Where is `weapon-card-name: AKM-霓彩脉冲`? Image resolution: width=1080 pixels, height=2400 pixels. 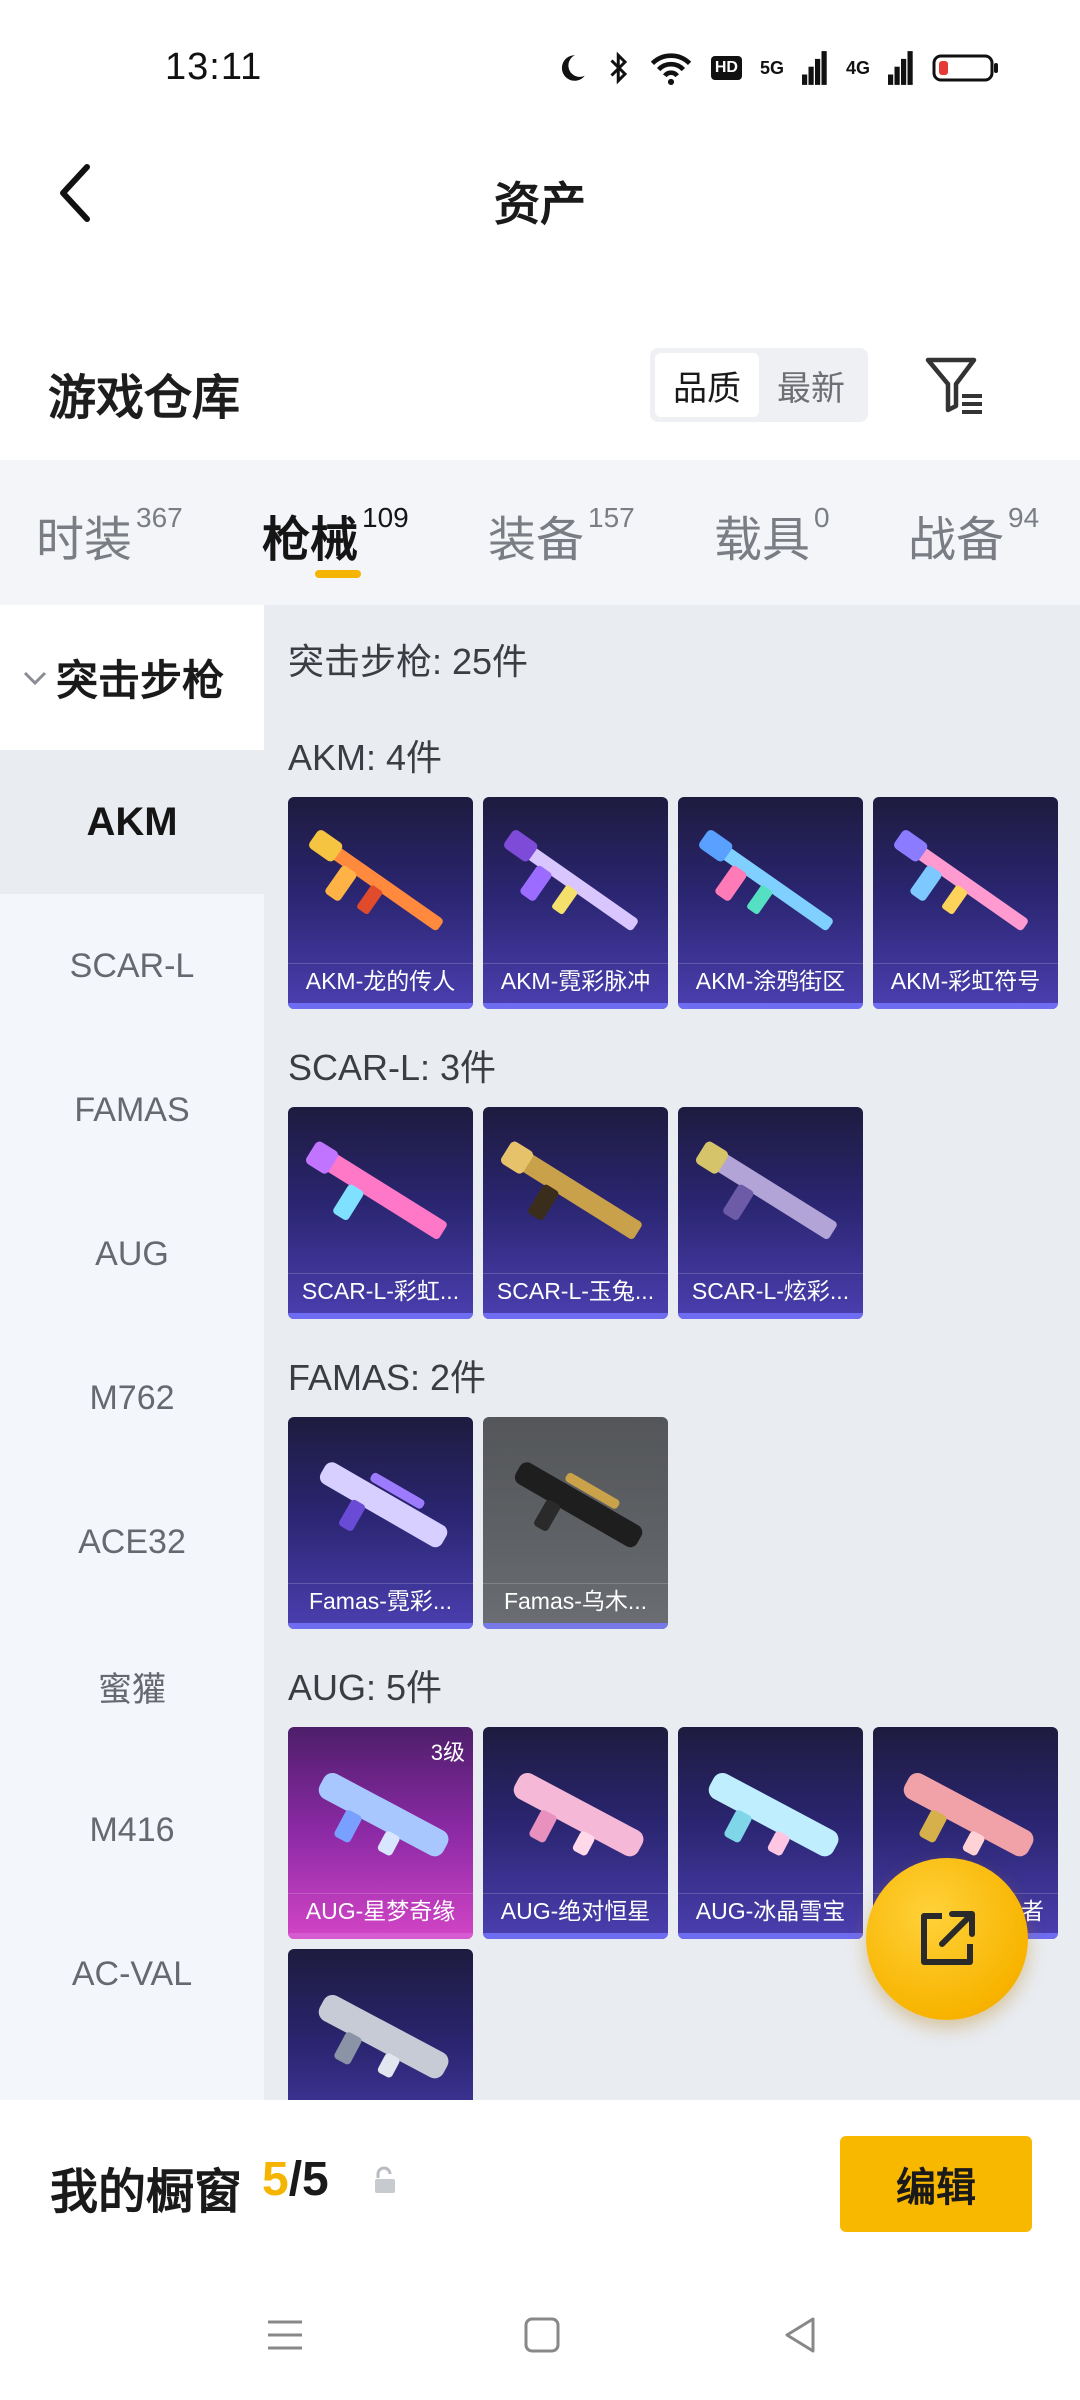
weapon-card-name: AKM-霓彩脉冲 is located at coordinates (575, 981).